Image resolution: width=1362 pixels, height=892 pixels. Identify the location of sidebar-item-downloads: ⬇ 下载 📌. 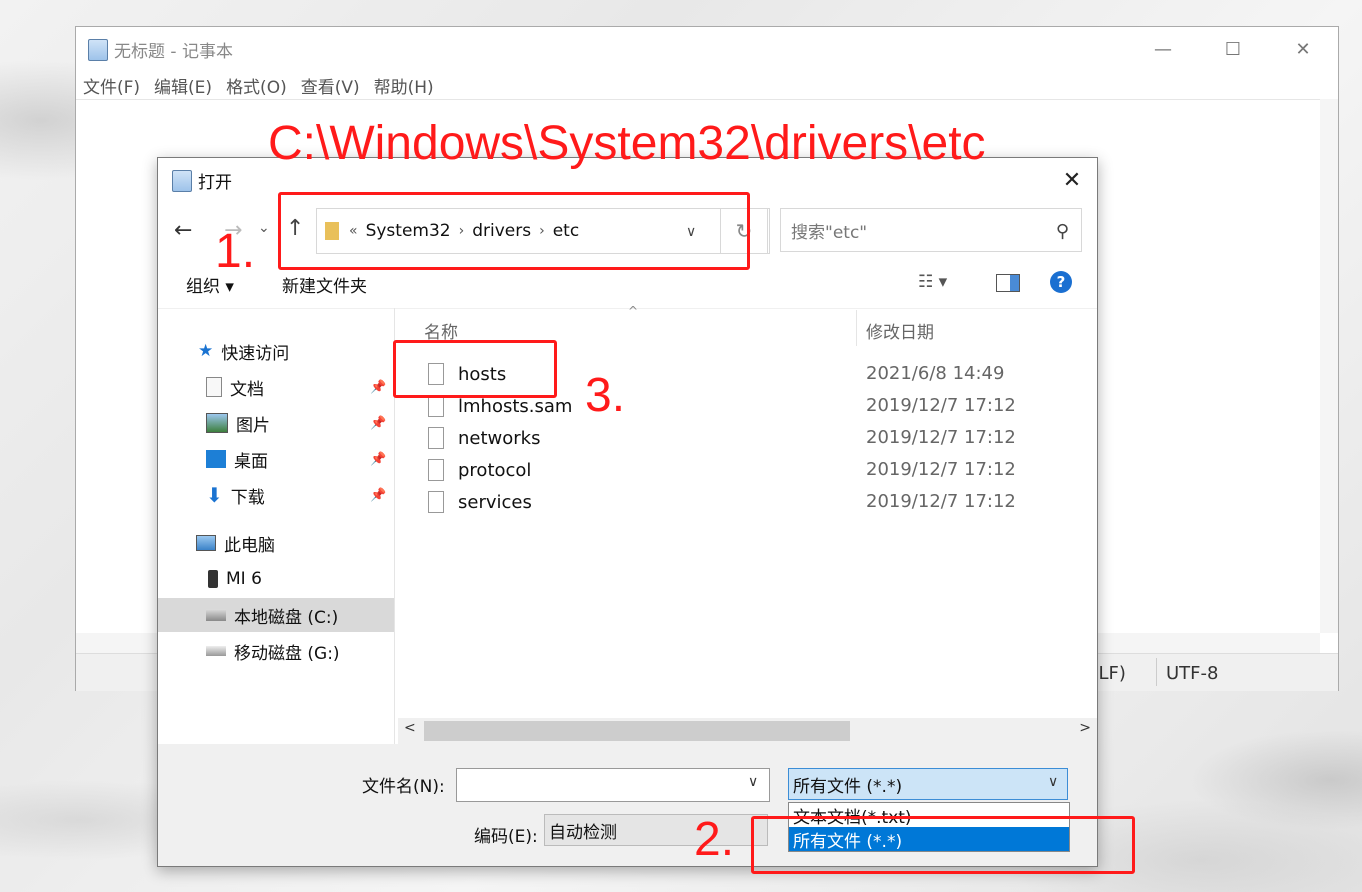
(300, 495).